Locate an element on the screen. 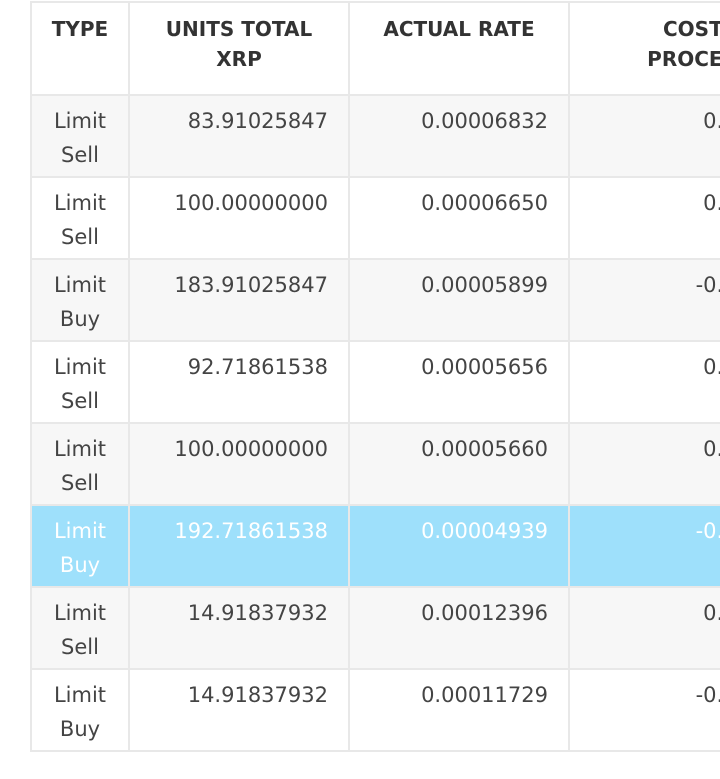  rate-cell: 0.00012396 is located at coordinates (459, 628).